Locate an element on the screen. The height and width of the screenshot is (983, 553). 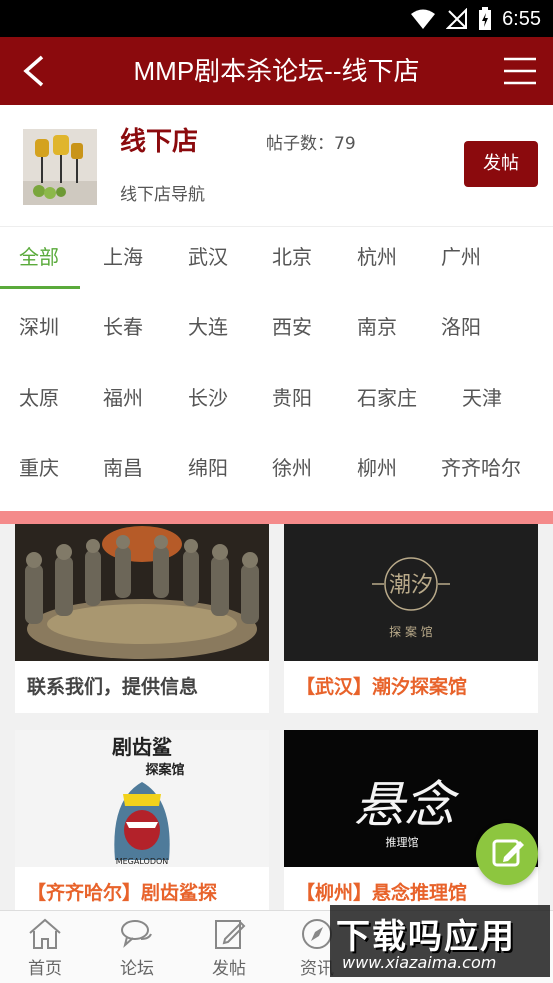
home-icon is located at coordinates (45, 933).